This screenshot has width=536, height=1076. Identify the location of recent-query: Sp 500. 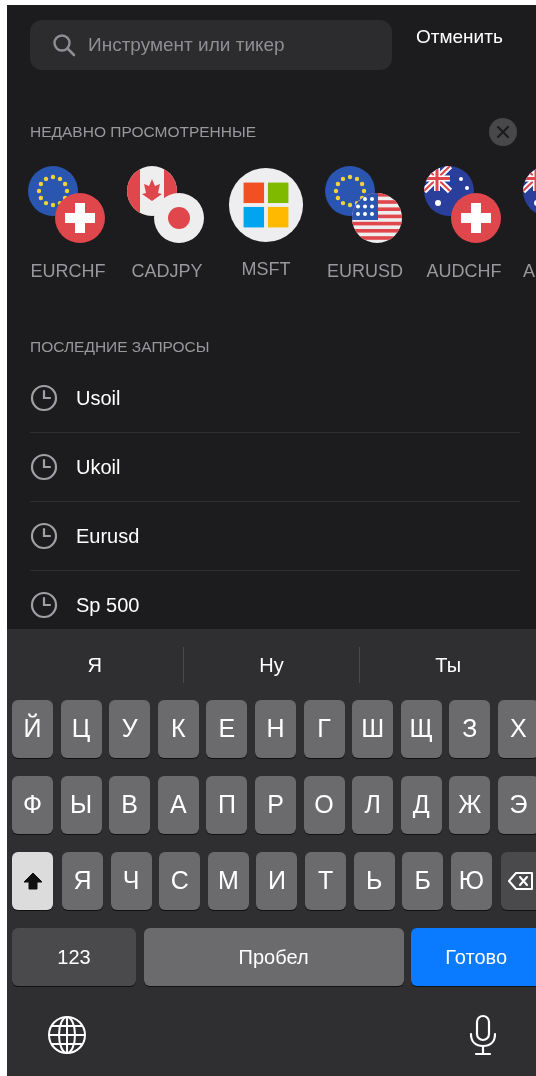
(108, 605).